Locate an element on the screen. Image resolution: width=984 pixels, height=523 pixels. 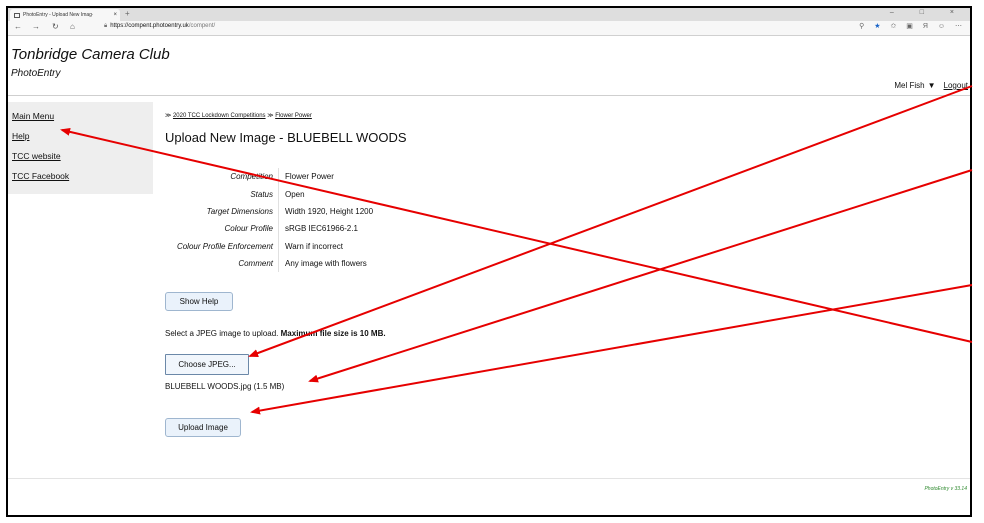
details-label: Colour Profile is located at coordinates (222, 229).